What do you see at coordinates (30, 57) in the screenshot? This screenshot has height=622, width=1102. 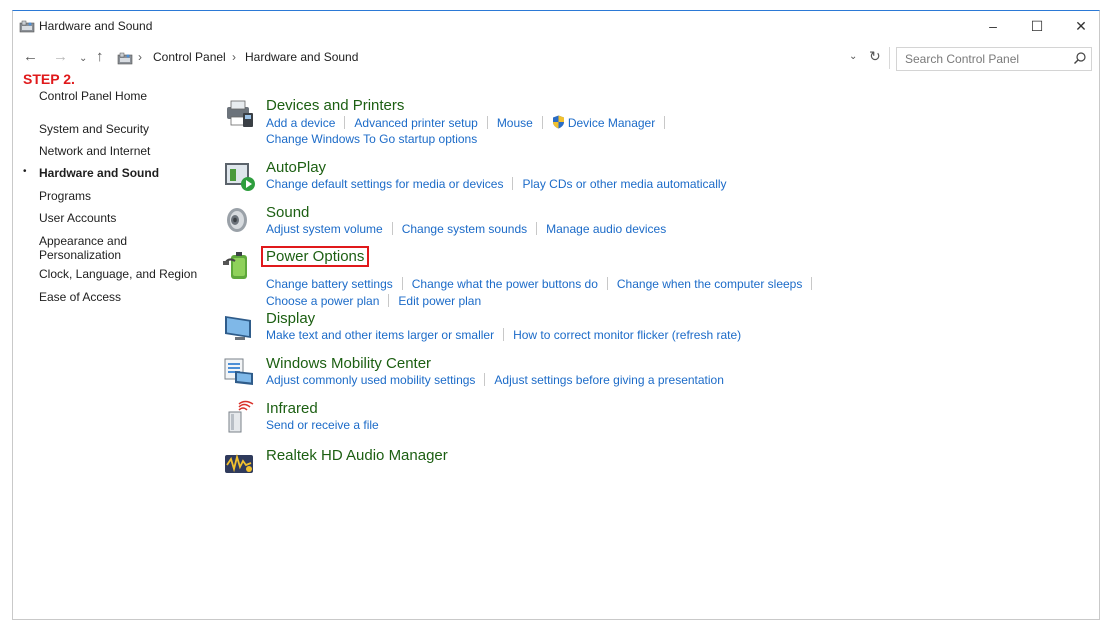 I see `back-button: ←` at bounding box center [30, 57].